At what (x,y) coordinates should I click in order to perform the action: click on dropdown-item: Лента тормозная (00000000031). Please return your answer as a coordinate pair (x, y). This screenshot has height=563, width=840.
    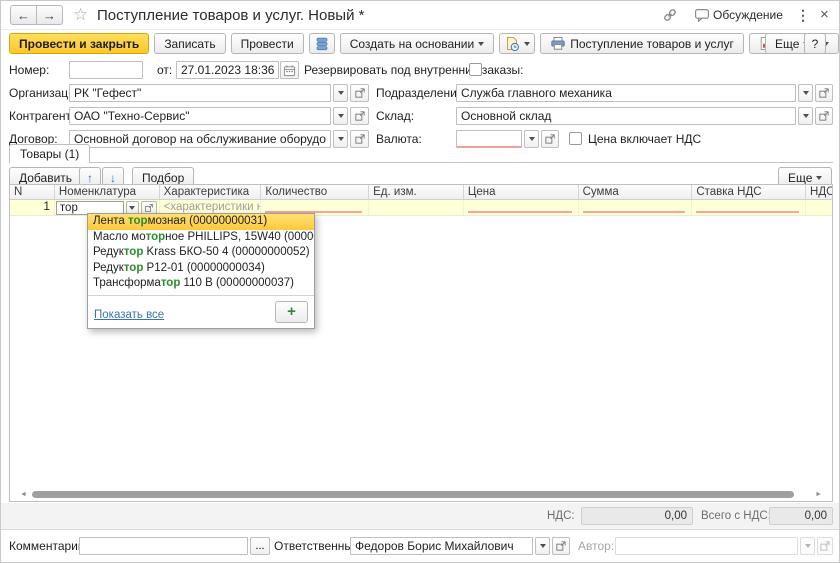
    Looking at the image, I should click on (201, 222).